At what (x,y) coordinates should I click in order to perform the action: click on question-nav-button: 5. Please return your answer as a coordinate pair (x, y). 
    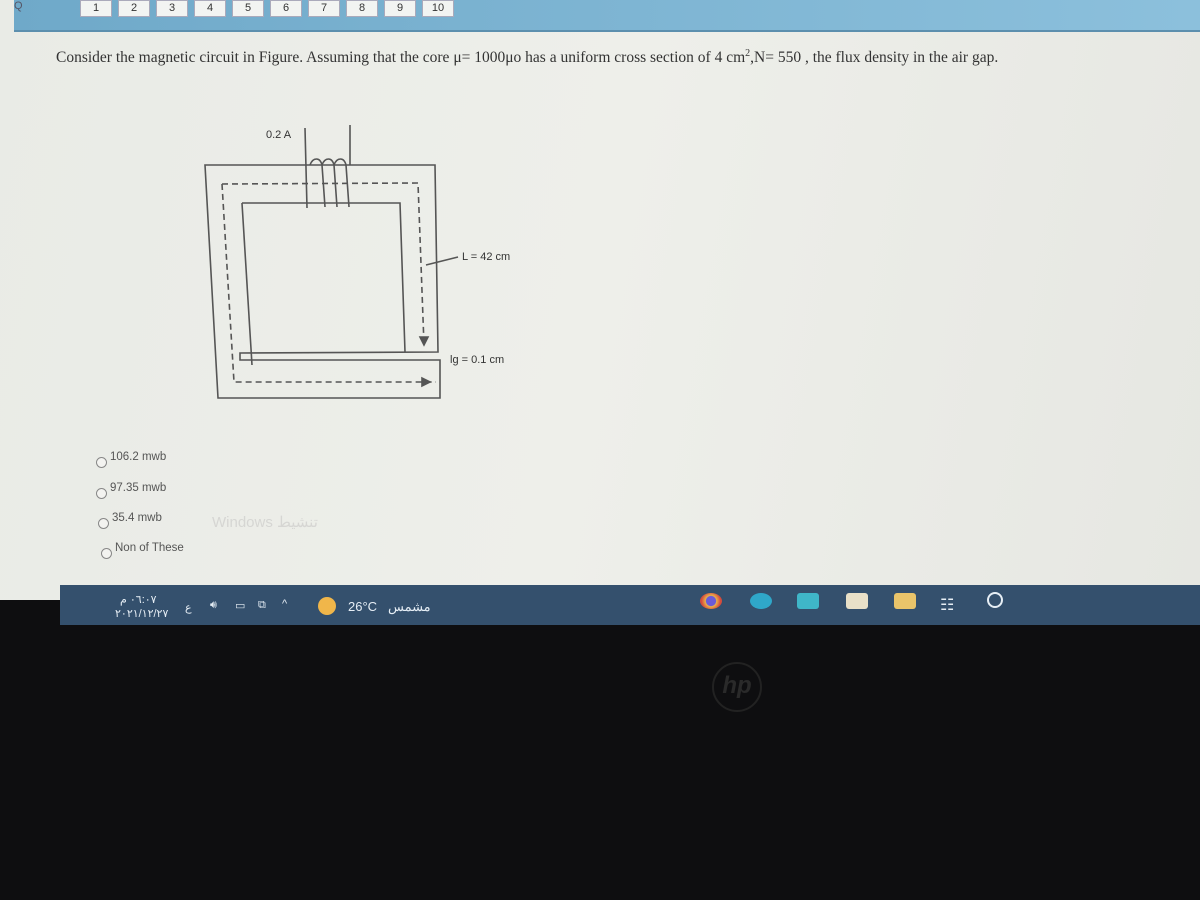
    Looking at the image, I should click on (248, 8).